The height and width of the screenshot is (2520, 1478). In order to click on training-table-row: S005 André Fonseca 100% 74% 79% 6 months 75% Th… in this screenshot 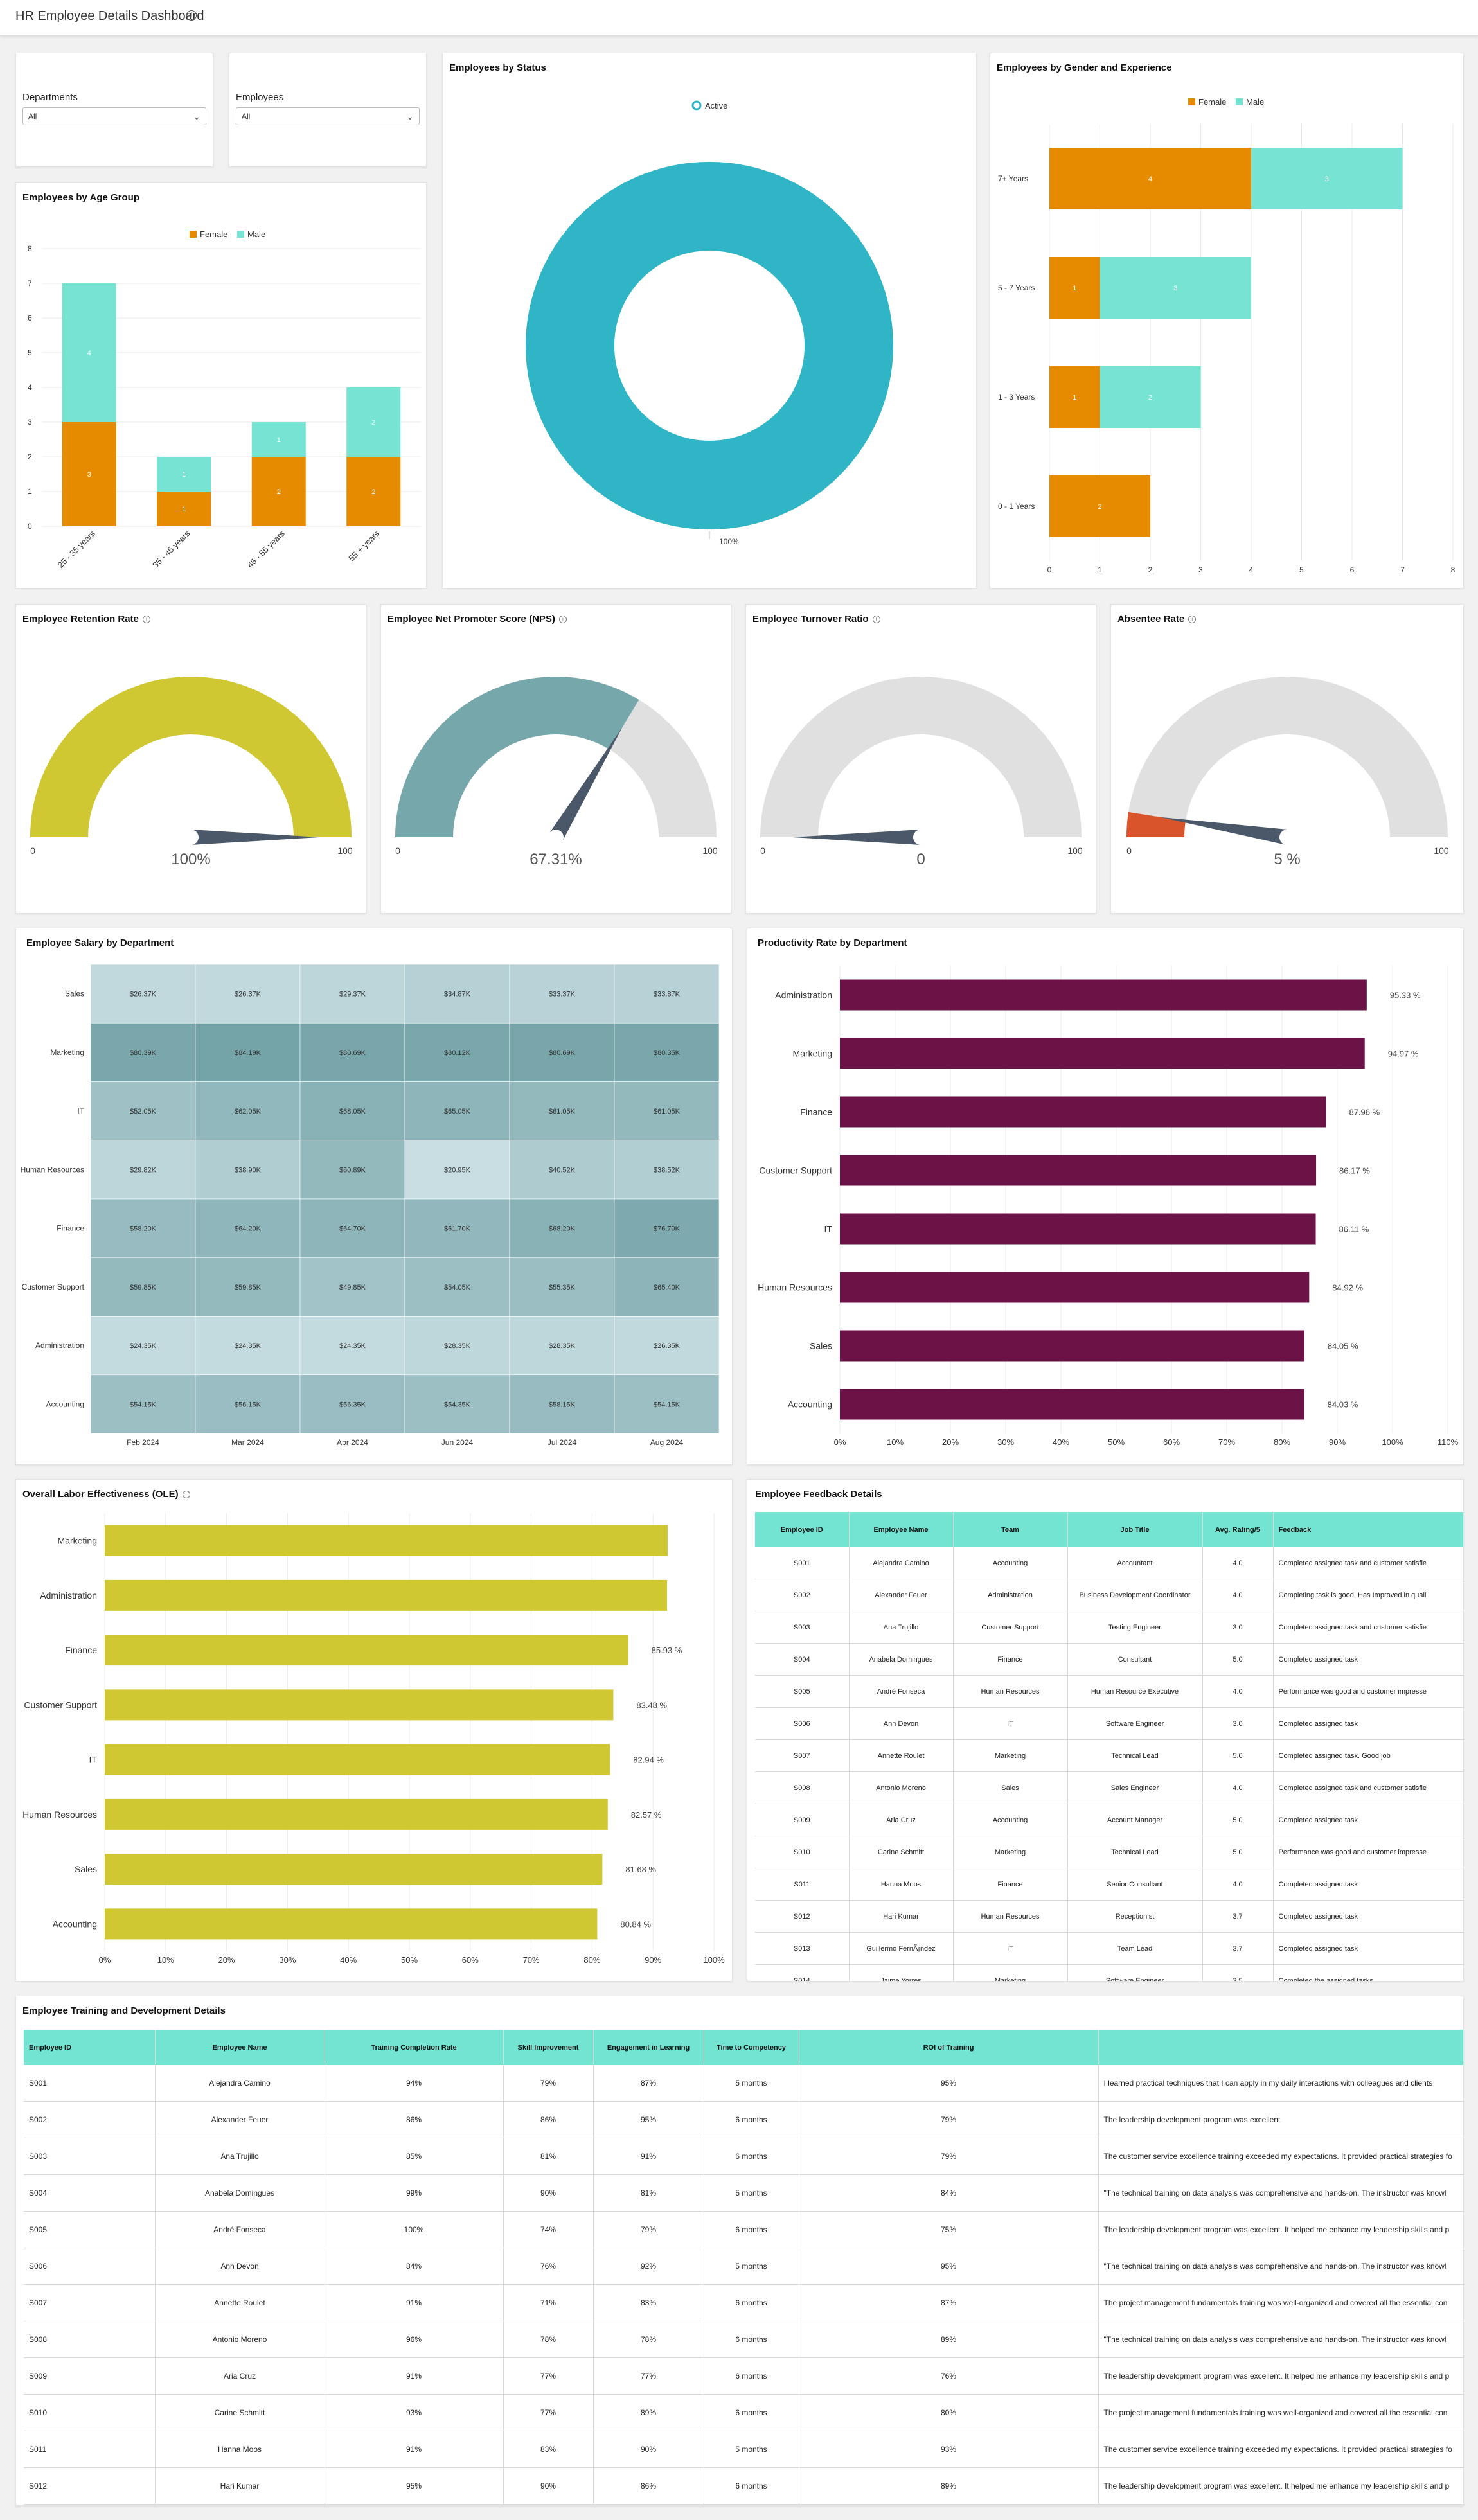, I will do `click(744, 2229)`.